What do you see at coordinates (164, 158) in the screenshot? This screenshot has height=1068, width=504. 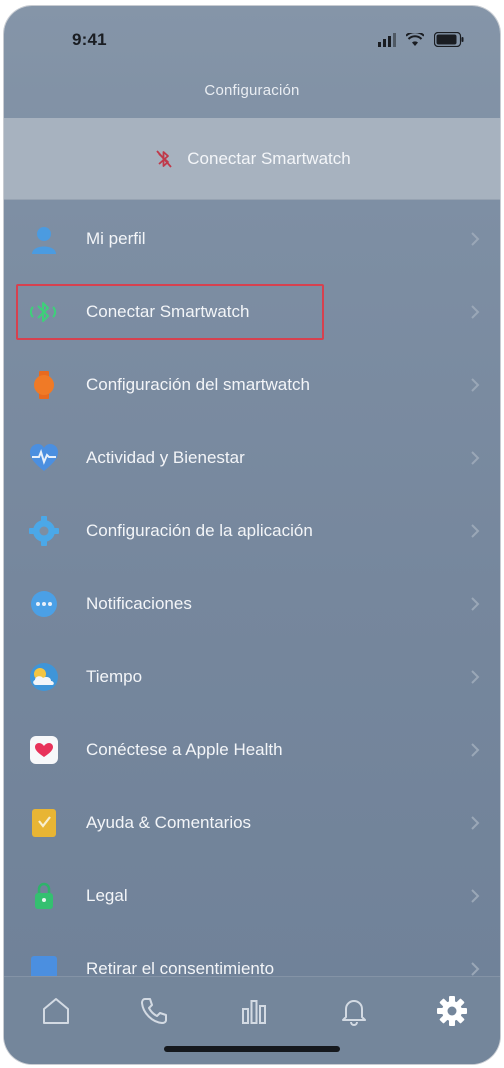 I see `bluetooth-off-icon` at bounding box center [164, 158].